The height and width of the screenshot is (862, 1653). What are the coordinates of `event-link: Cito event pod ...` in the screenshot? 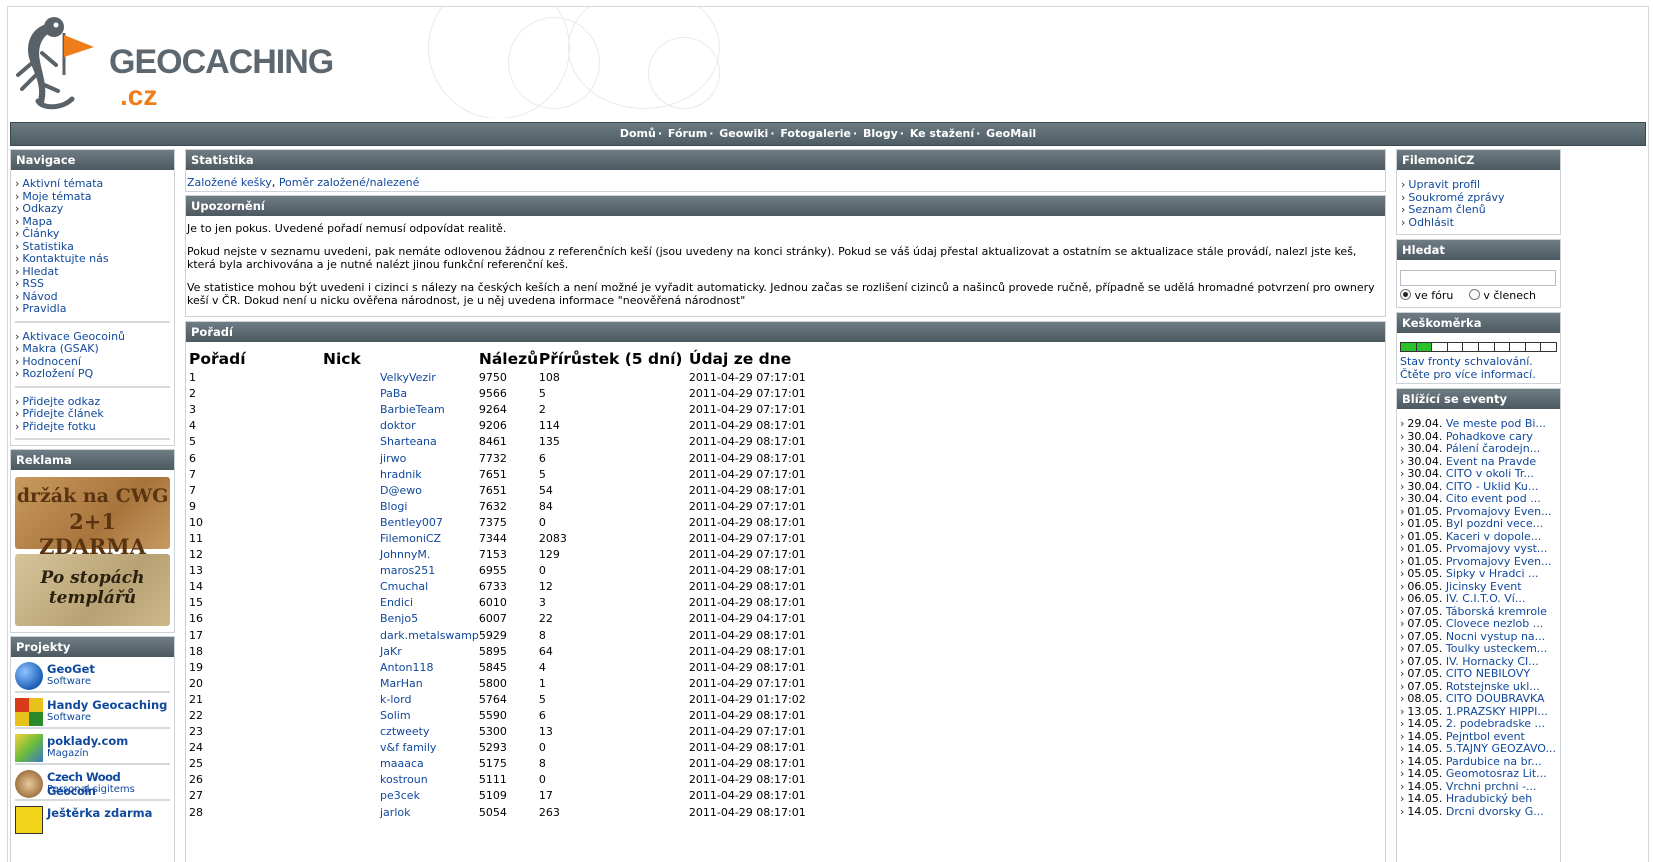 It's located at (1493, 499).